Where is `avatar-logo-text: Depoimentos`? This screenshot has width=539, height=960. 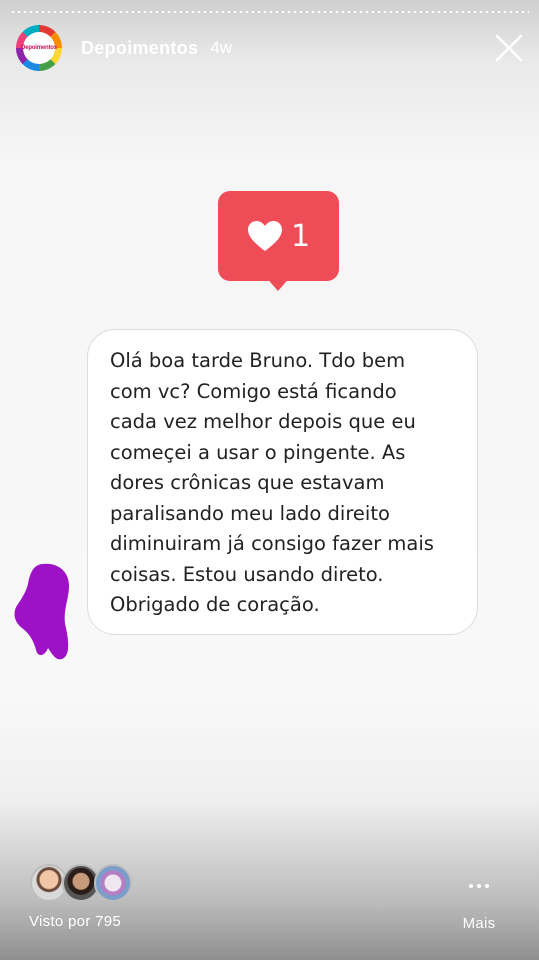 avatar-logo-text: Depoimentos is located at coordinates (39, 48).